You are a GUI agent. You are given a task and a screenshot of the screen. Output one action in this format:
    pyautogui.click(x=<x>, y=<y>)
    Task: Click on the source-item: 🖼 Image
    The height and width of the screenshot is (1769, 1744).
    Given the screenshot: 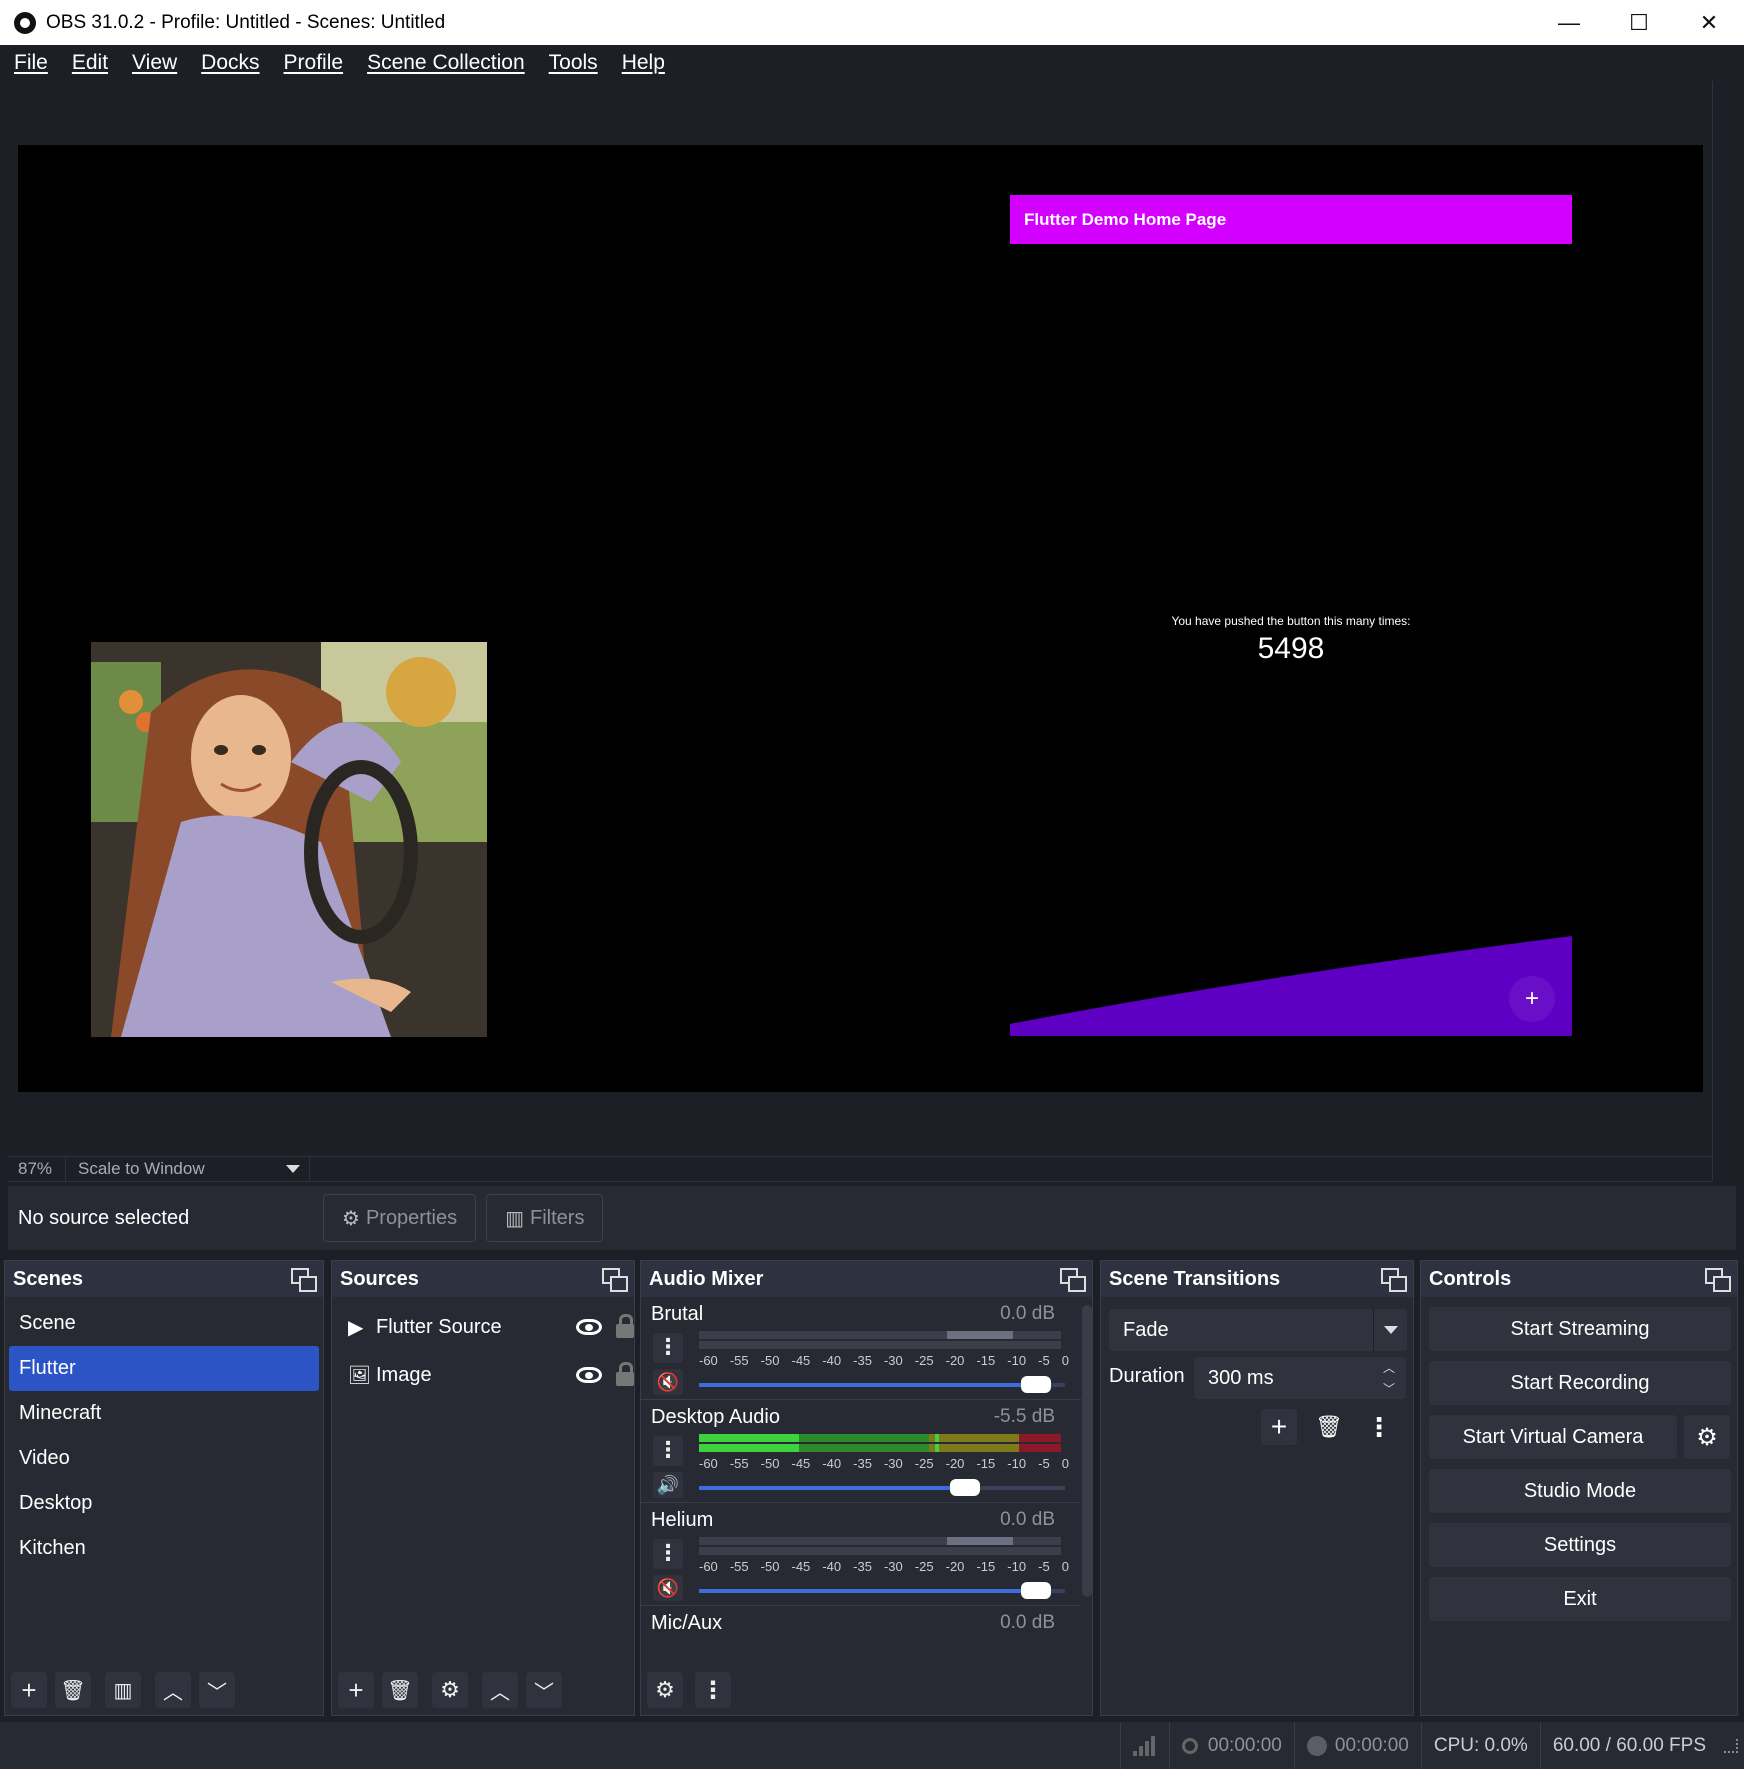 What is the action you would take?
    pyautogui.click(x=483, y=1375)
    